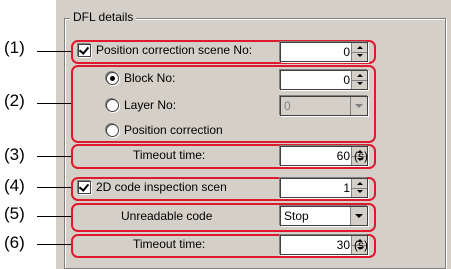 The image size is (451, 269). What do you see at coordinates (324, 216) in the screenshot?
I see `unreadable-code-combo: Stop` at bounding box center [324, 216].